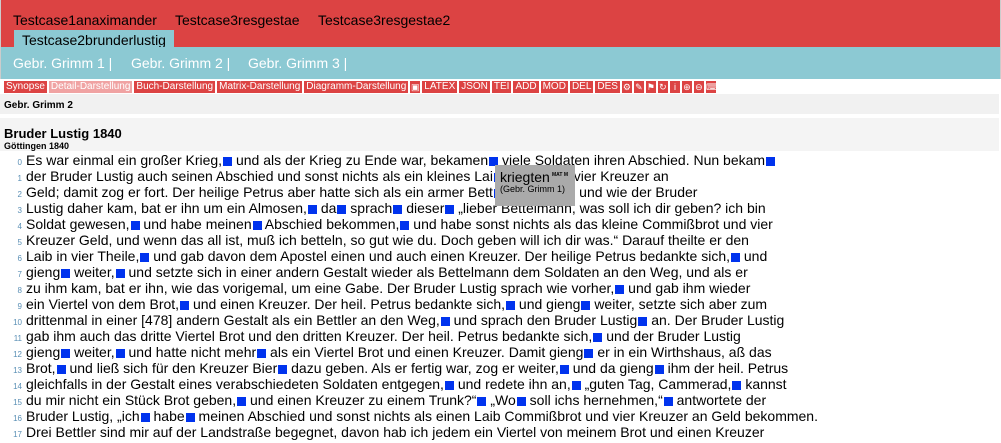  What do you see at coordinates (638, 87) in the screenshot?
I see `pen-icon: ✎` at bounding box center [638, 87].